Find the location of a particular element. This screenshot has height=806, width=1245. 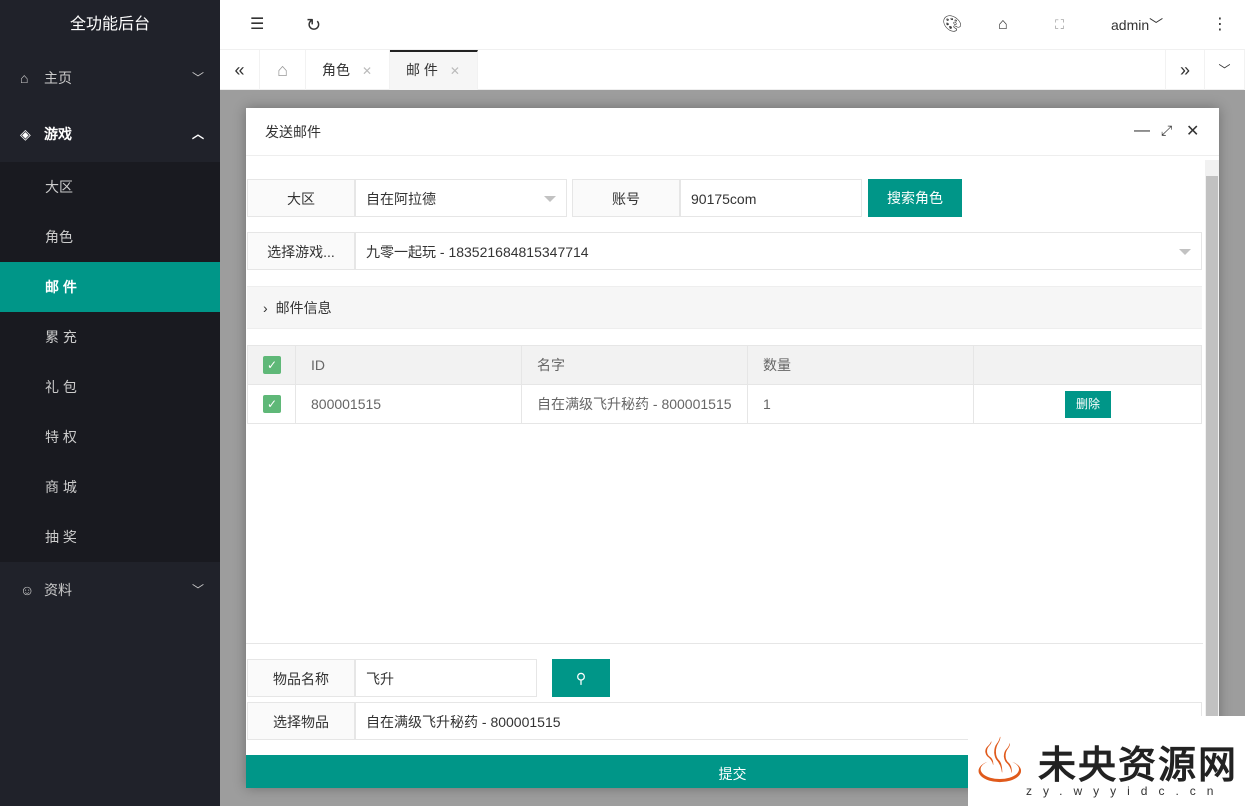

row-checkbox: ✓ is located at coordinates (271, 404).